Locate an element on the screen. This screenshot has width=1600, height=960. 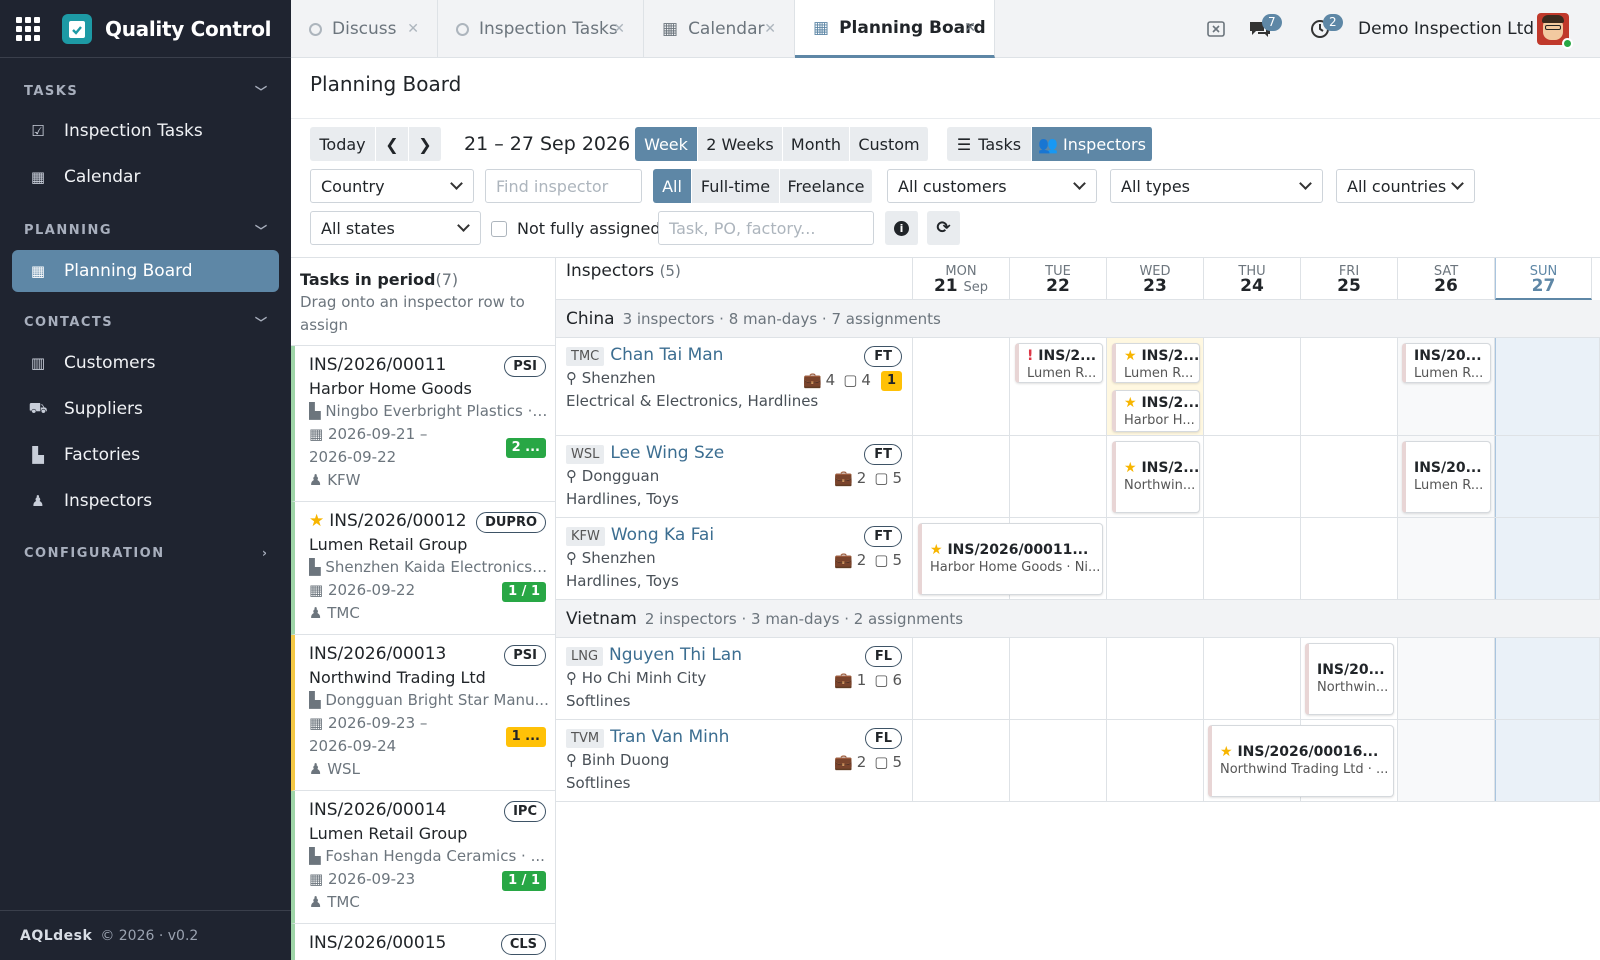
sidebar-item-factories: ▙ Factories is located at coordinates (145, 455).